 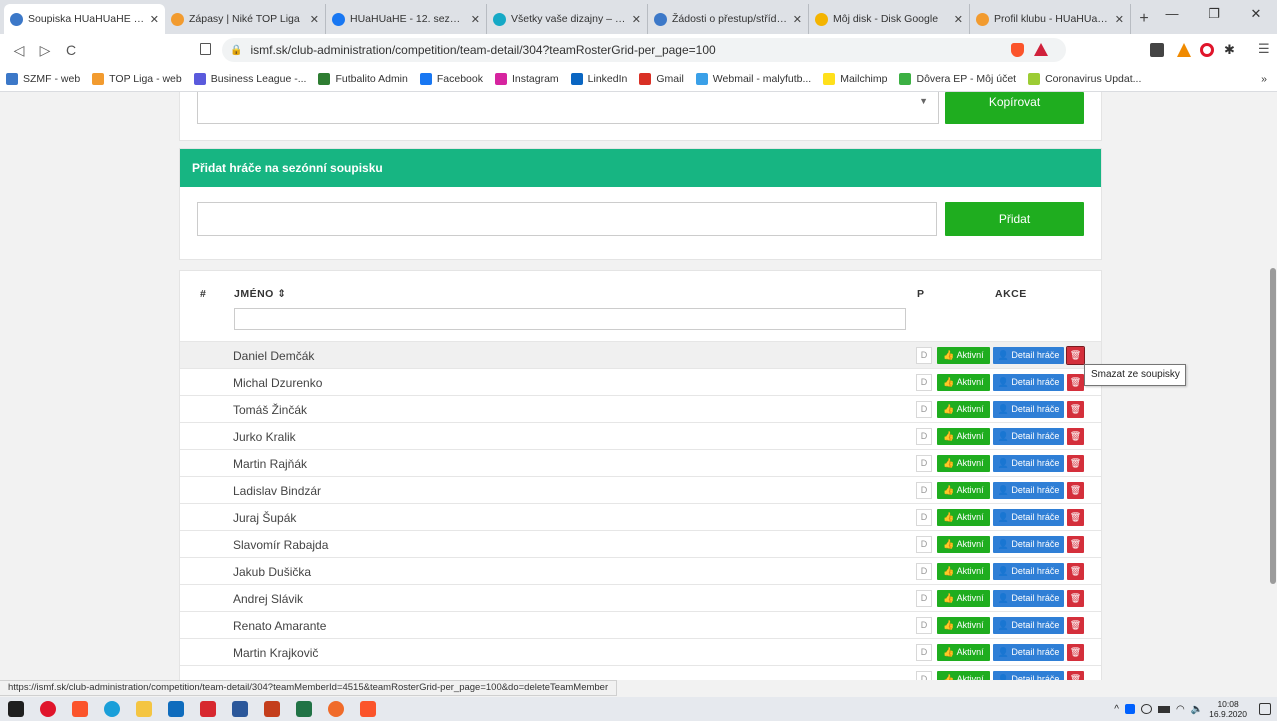 I want to click on puzzle-icon: ✱, so click(x=1229, y=50).